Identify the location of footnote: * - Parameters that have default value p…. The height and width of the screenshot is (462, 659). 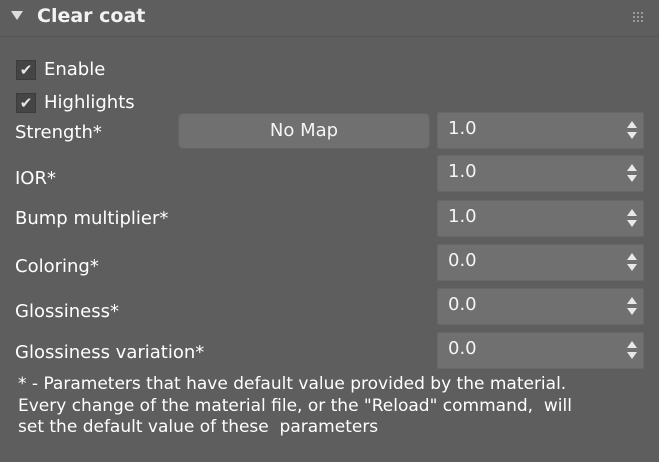
(333, 406).